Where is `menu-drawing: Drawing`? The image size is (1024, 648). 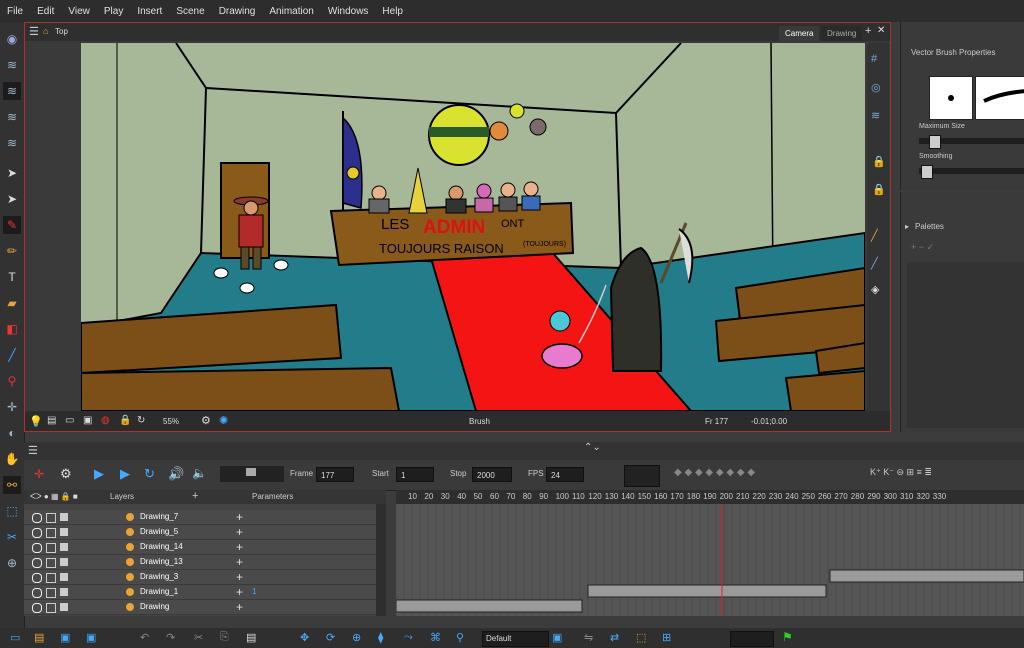 menu-drawing: Drawing is located at coordinates (237, 11).